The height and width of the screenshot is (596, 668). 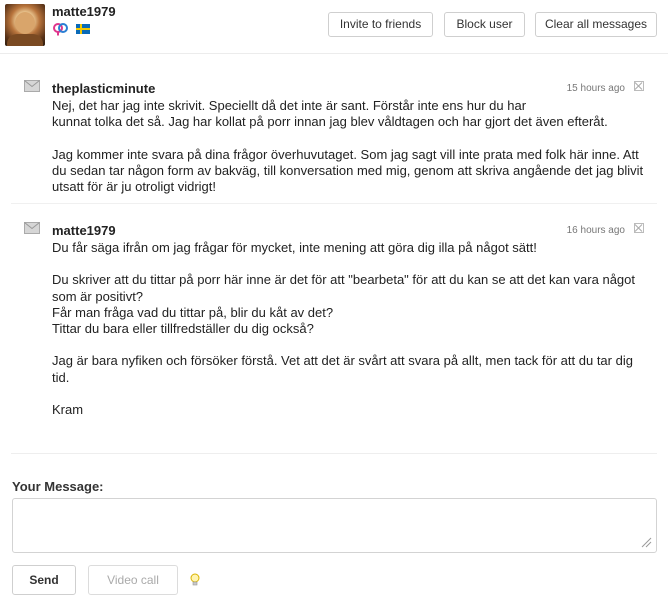 What do you see at coordinates (25, 40) in the screenshot?
I see `avatar-shirt` at bounding box center [25, 40].